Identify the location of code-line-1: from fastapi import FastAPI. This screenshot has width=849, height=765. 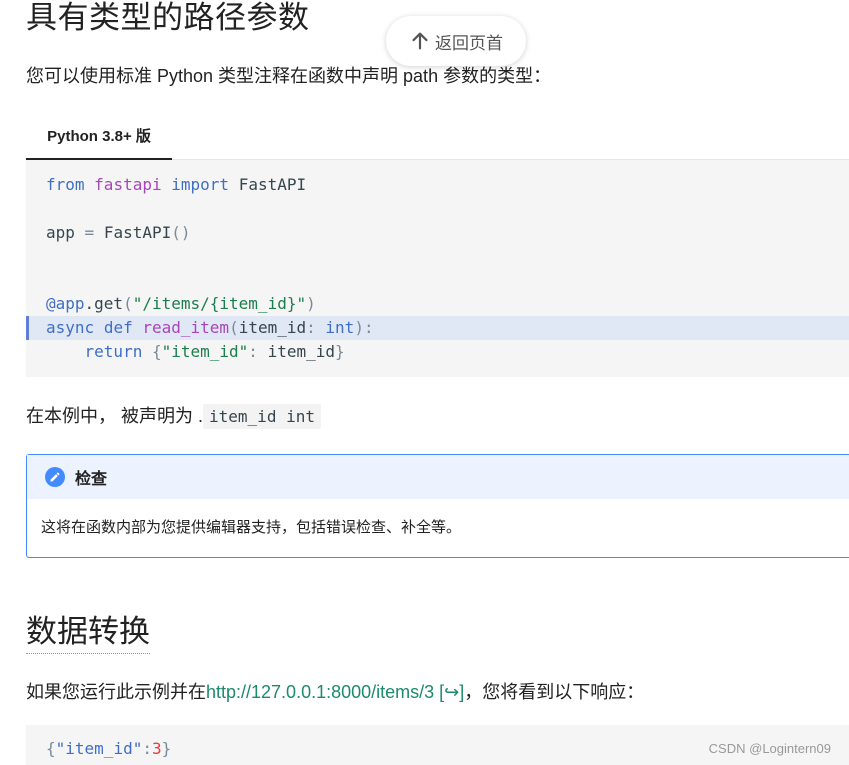
(176, 184).